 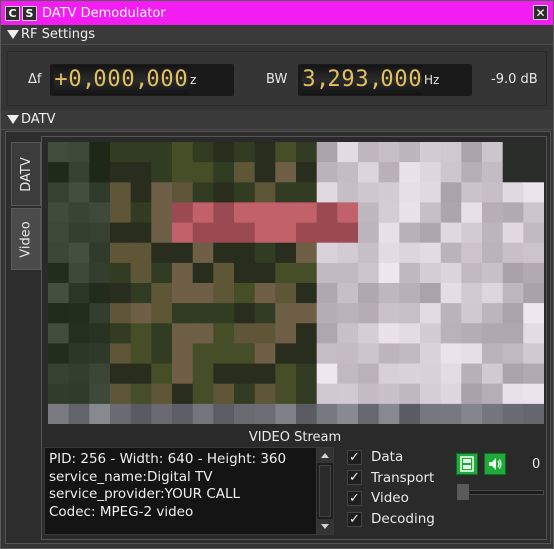 What do you see at coordinates (467, 464) in the screenshot?
I see `fullscreen-button` at bounding box center [467, 464].